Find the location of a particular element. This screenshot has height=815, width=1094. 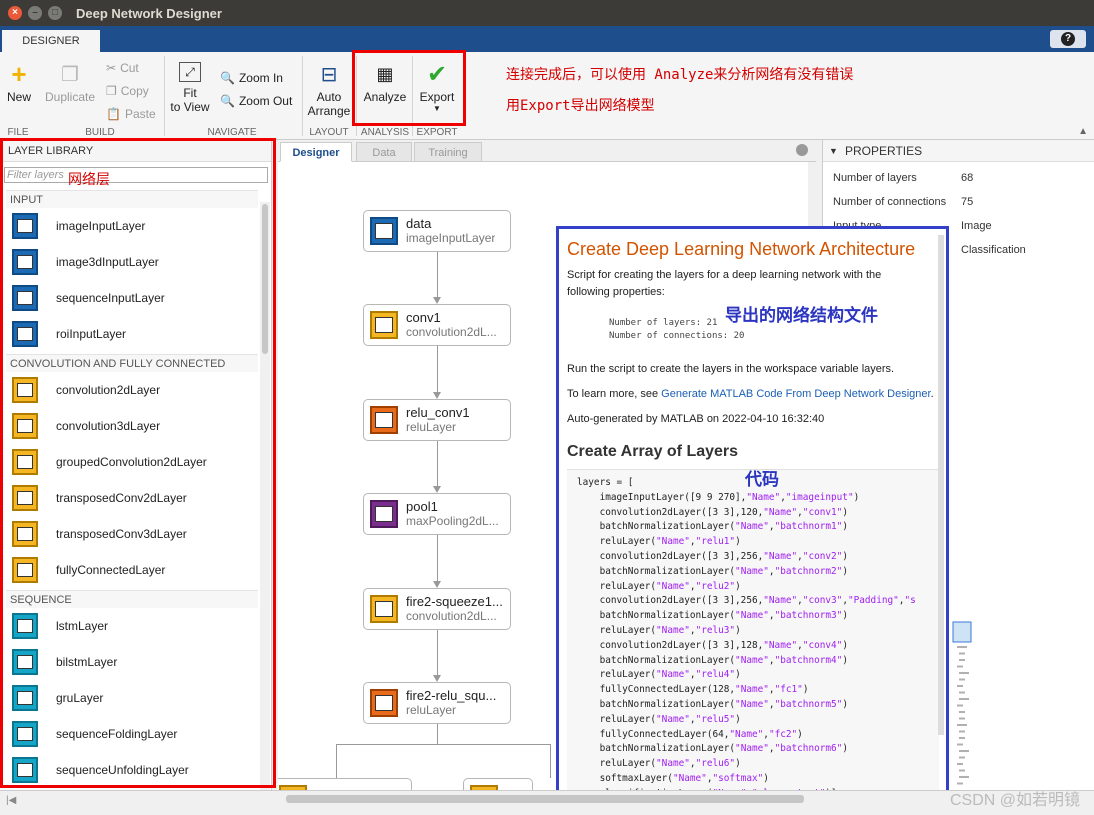

node-text: relu_conv1 reluLayer is located at coordinates (438, 420).